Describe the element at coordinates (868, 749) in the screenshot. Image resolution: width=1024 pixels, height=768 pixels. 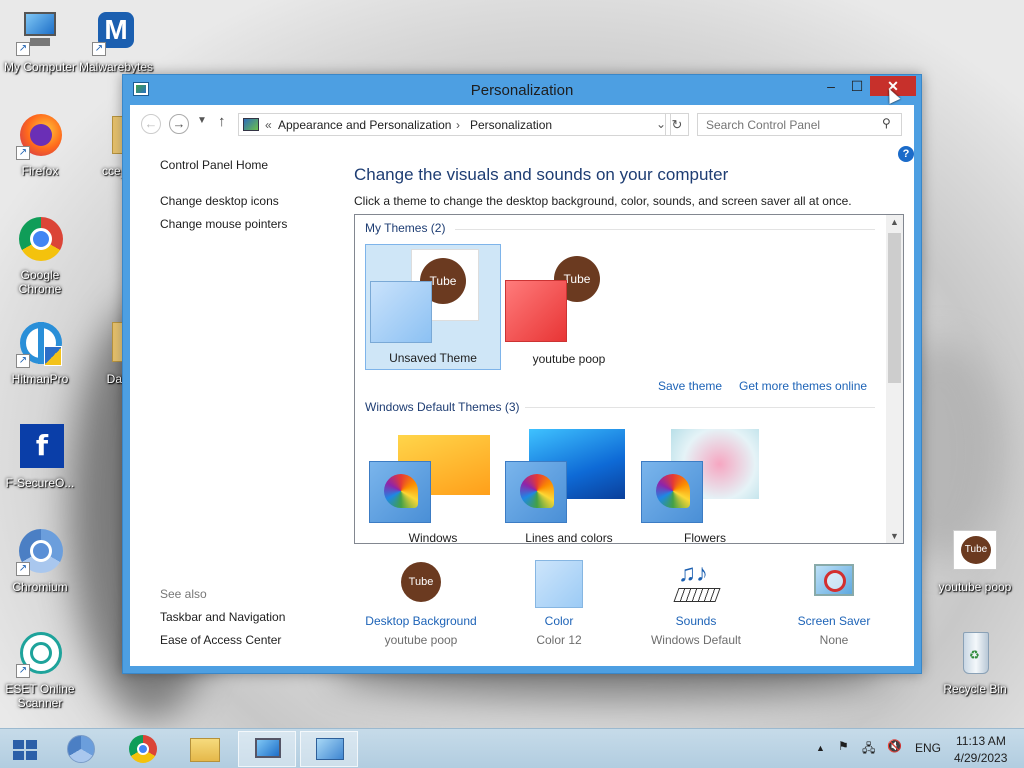
I see `network-icon: 🖧` at that location.